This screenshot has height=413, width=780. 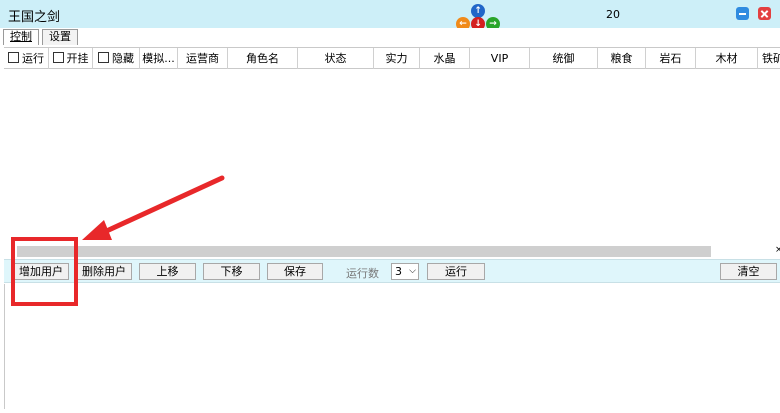 What do you see at coordinates (398, 271) in the screenshot?
I see `run-count-value: 3` at bounding box center [398, 271].